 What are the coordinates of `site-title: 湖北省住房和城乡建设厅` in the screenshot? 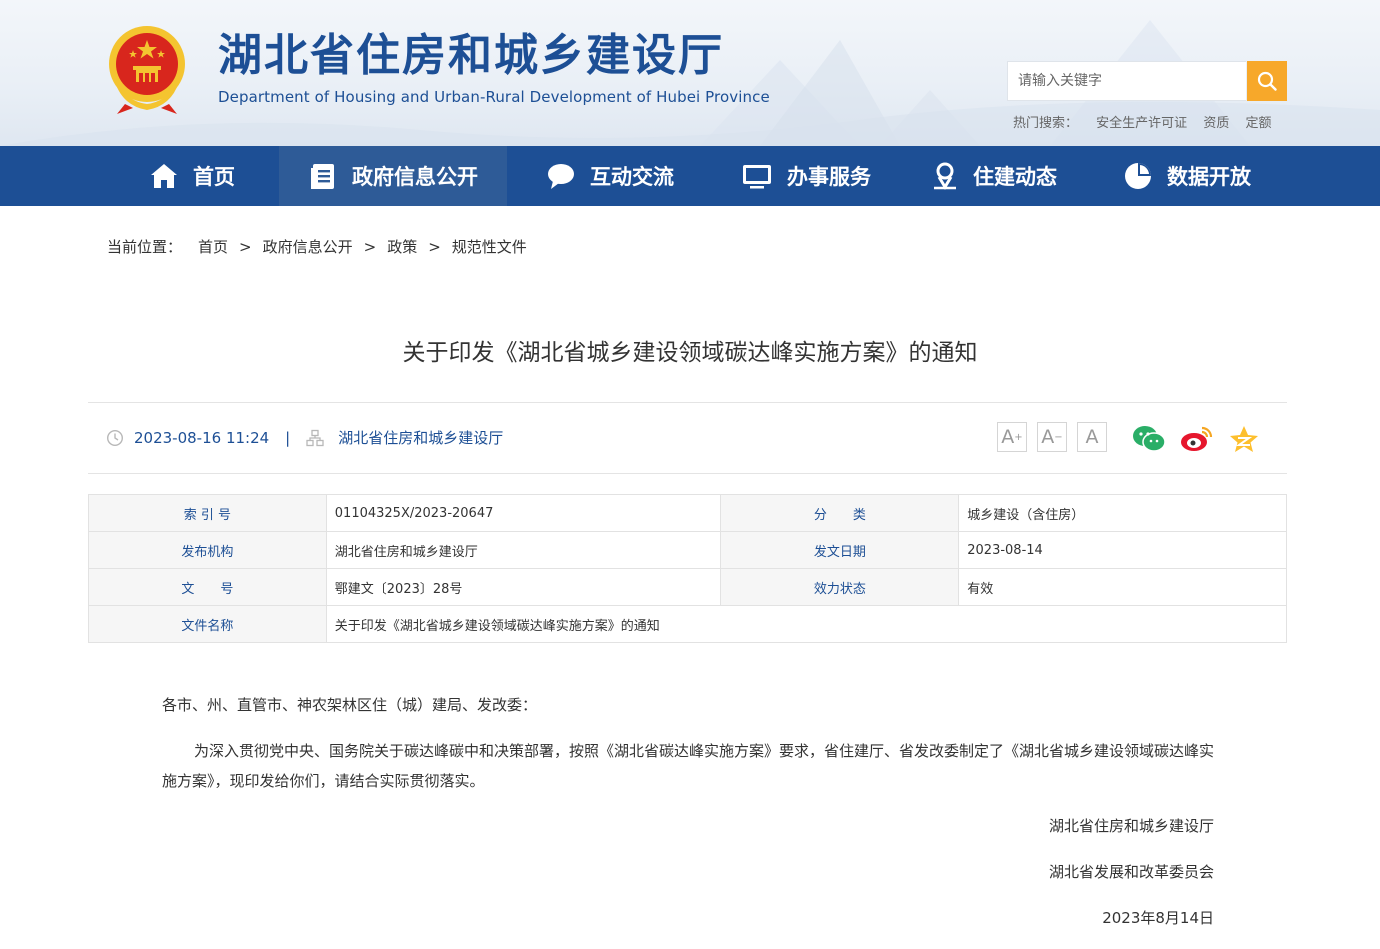 It's located at (471, 56).